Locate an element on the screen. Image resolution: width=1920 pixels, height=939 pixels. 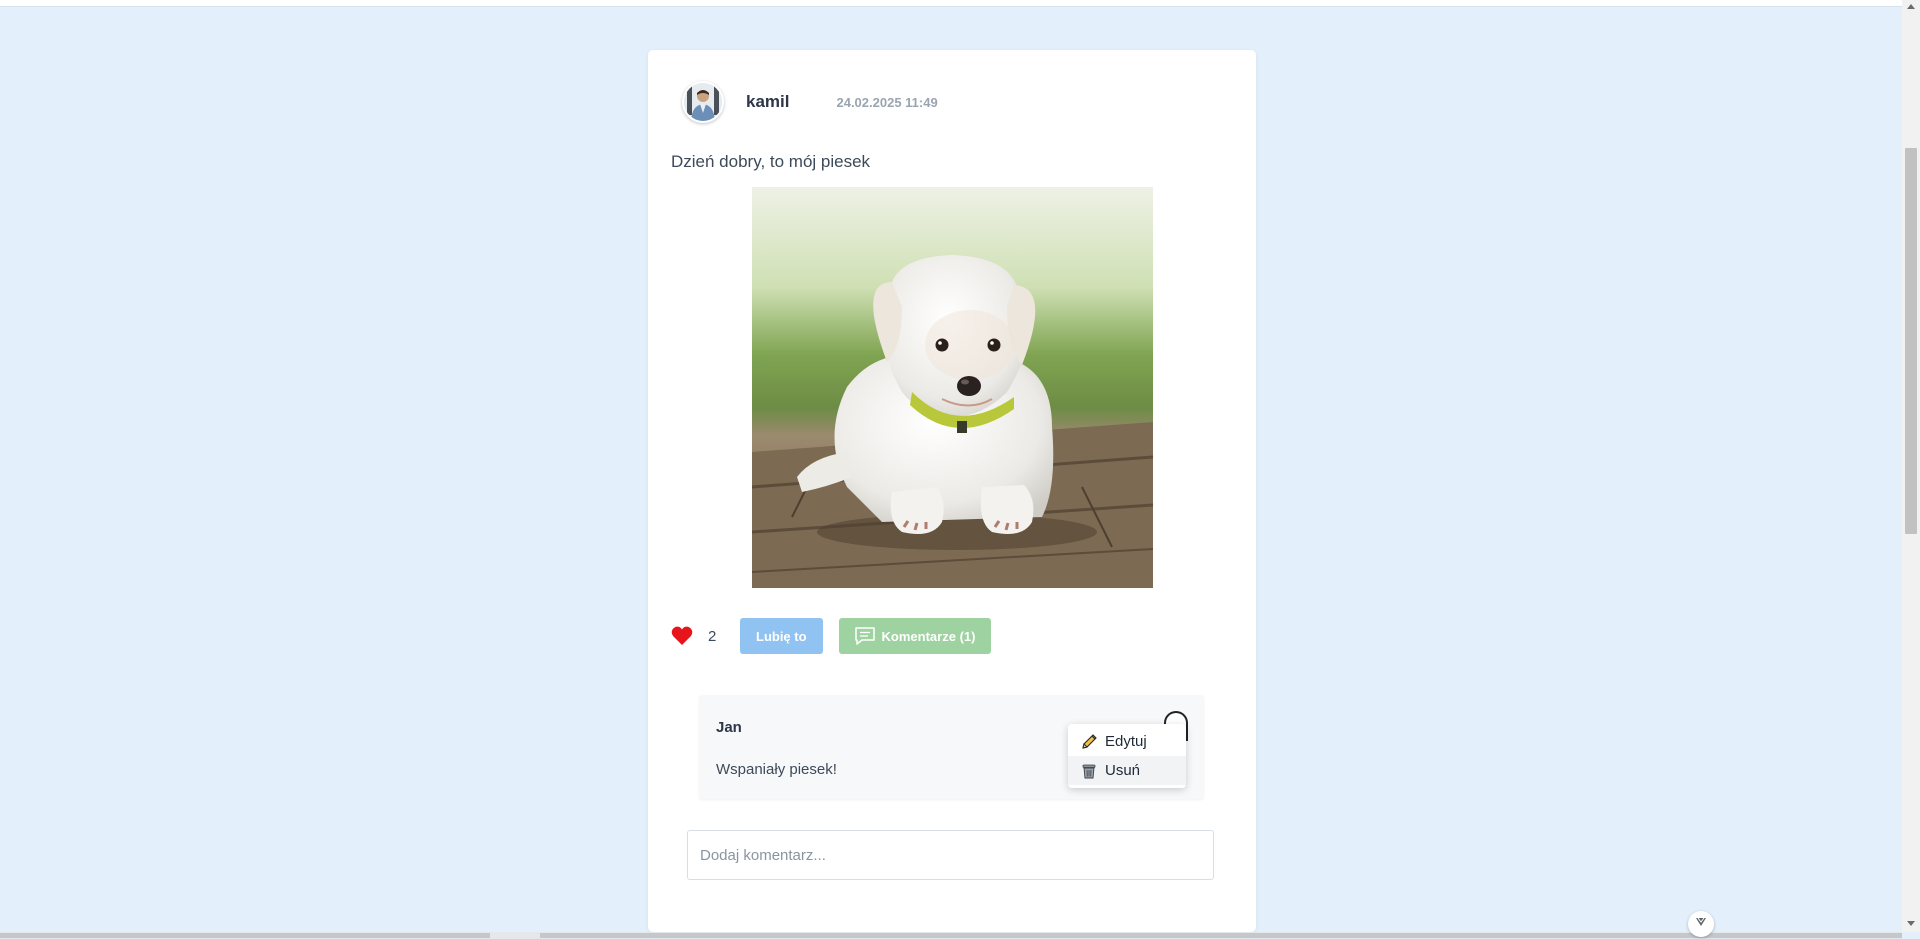
post-date: 24.02.2025 11:49 is located at coordinates (887, 102).